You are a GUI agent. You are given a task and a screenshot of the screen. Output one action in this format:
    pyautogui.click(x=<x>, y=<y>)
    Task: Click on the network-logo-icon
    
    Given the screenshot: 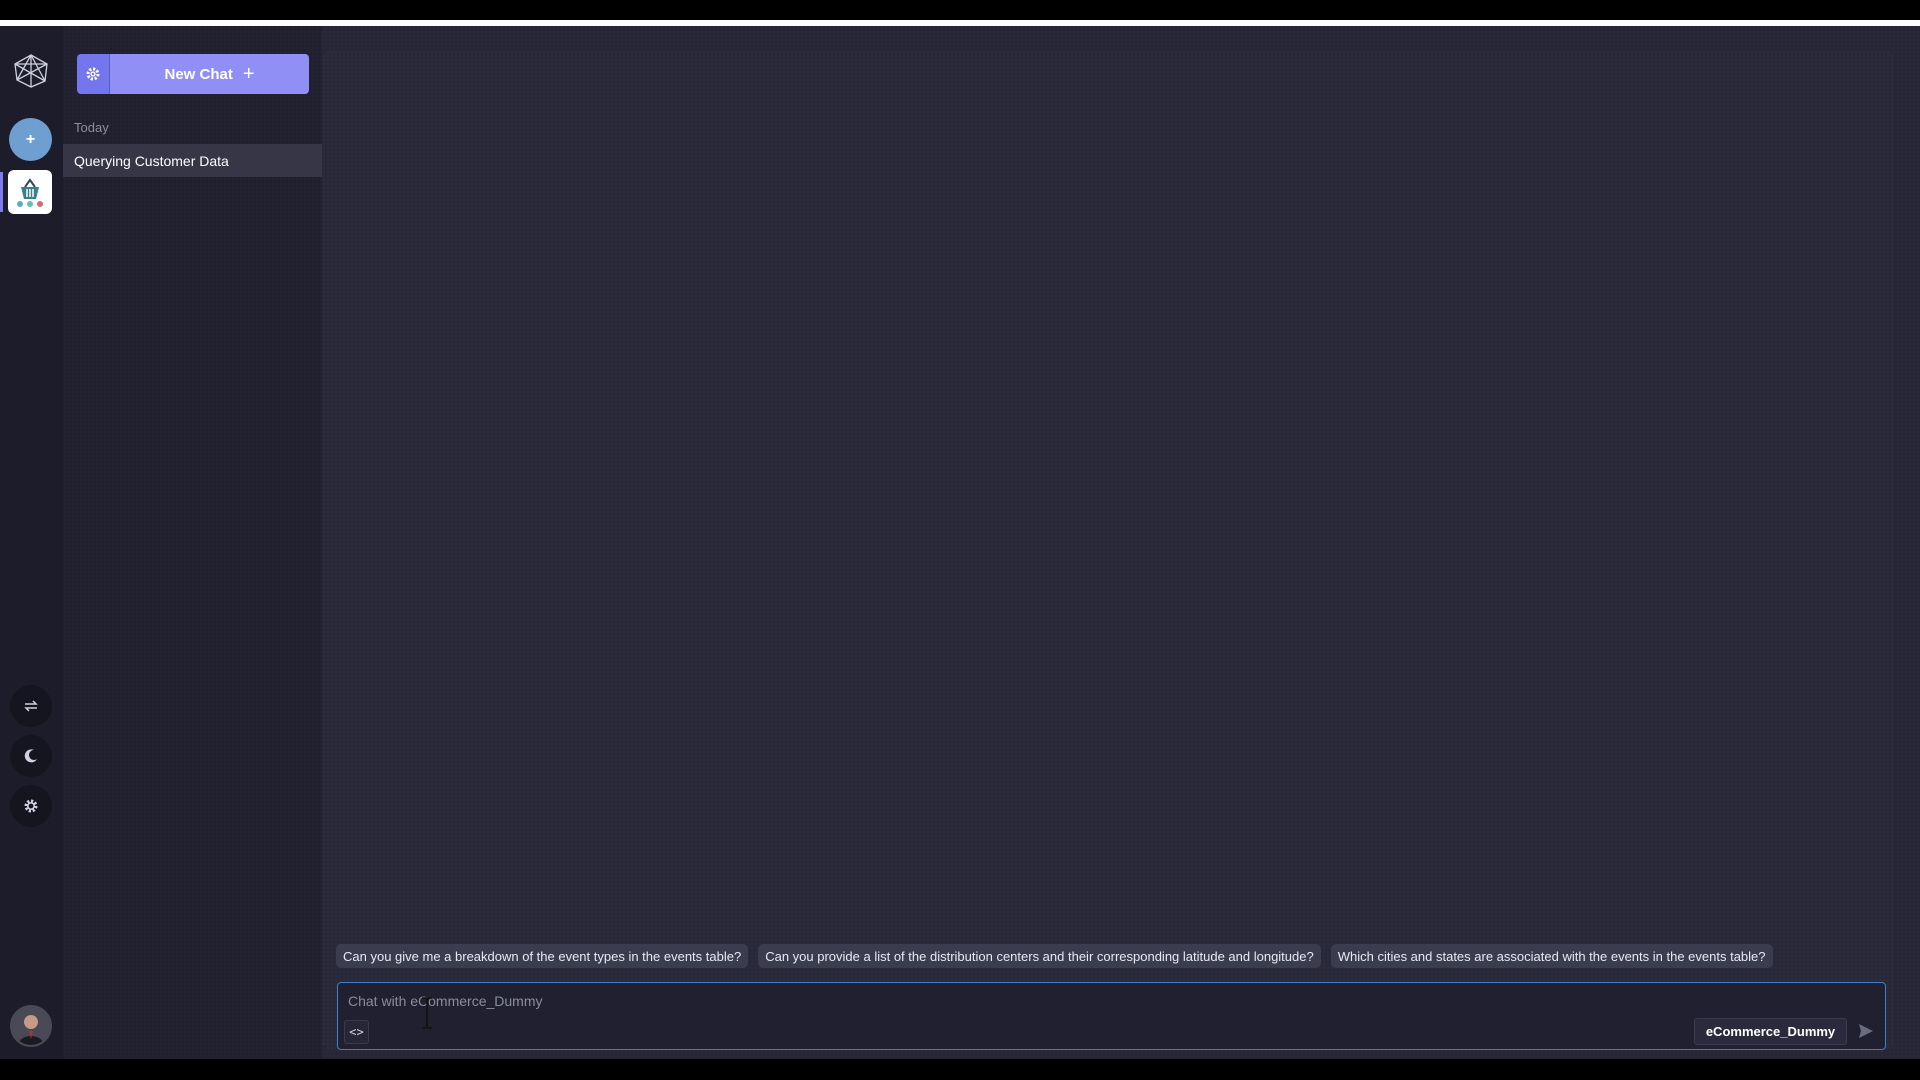 What is the action you would take?
    pyautogui.click(x=31, y=71)
    